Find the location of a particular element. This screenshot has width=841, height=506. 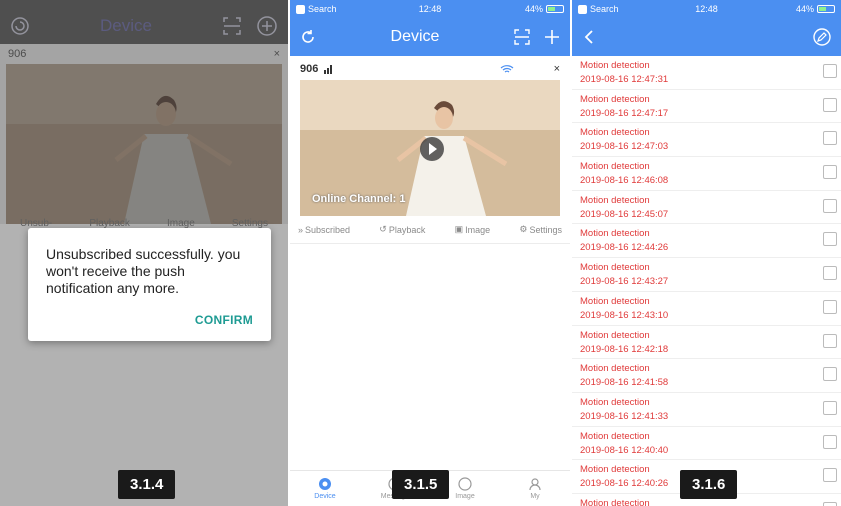

battery-percent: 44% is located at coordinates (533, 9).